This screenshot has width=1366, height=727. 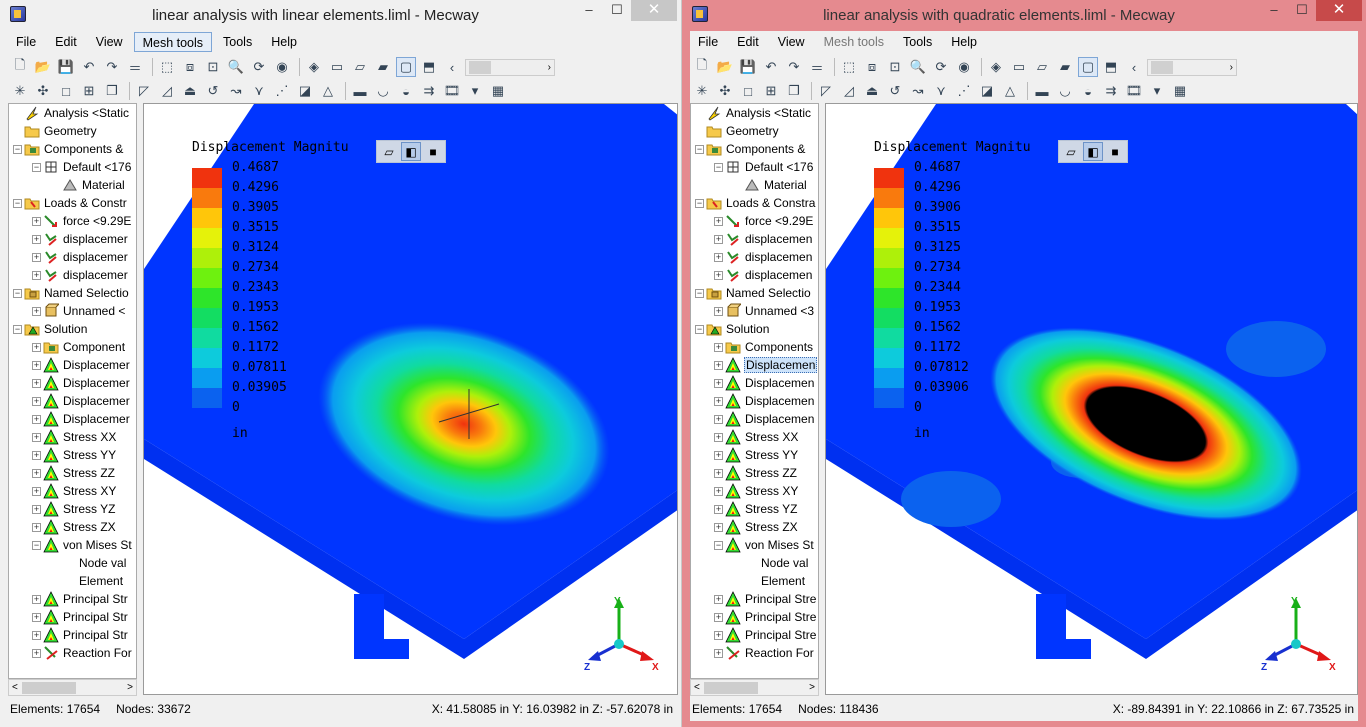 I want to click on arrow-left-icon: ‹, so click(x=1134, y=67).